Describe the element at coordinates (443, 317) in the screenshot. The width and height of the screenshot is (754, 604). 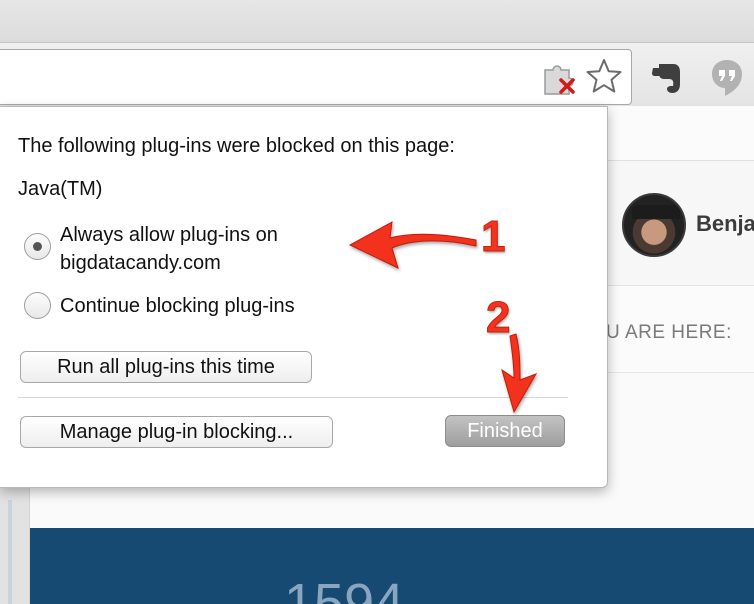
I see `annotation-arrows` at that location.